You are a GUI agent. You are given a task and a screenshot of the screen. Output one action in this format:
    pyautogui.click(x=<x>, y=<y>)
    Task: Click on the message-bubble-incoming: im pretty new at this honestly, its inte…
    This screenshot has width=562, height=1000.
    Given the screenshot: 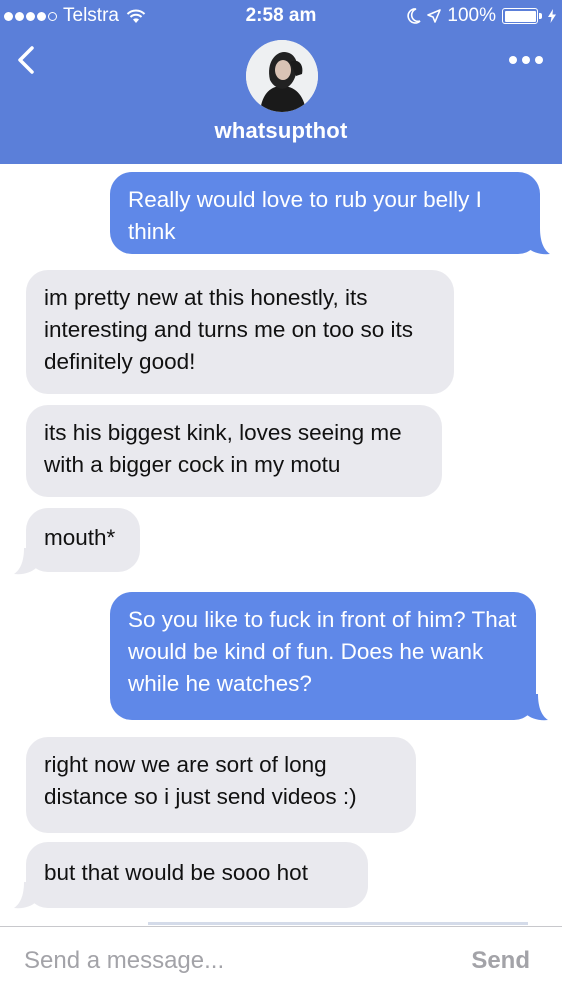 What is the action you would take?
    pyautogui.click(x=240, y=332)
    